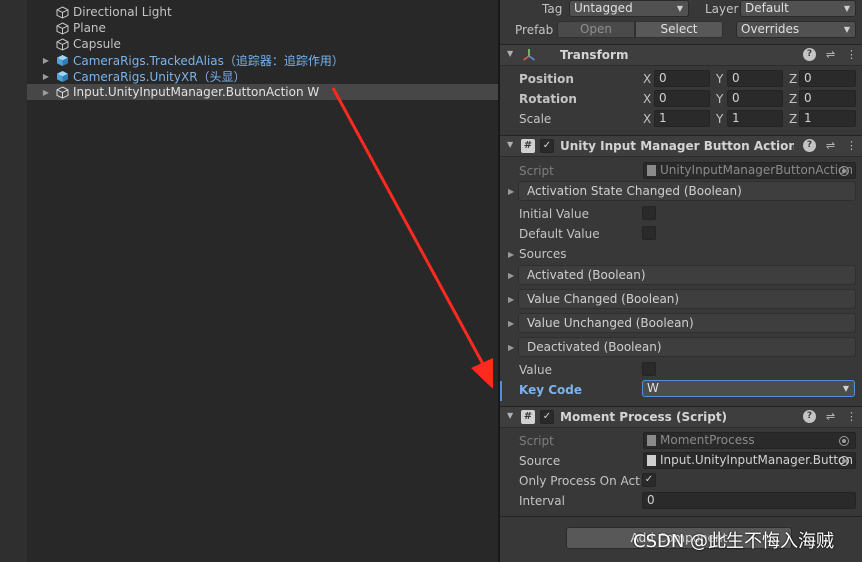 The height and width of the screenshot is (562, 862). What do you see at coordinates (536, 441) in the screenshot?
I see `script-label: Script` at bounding box center [536, 441].